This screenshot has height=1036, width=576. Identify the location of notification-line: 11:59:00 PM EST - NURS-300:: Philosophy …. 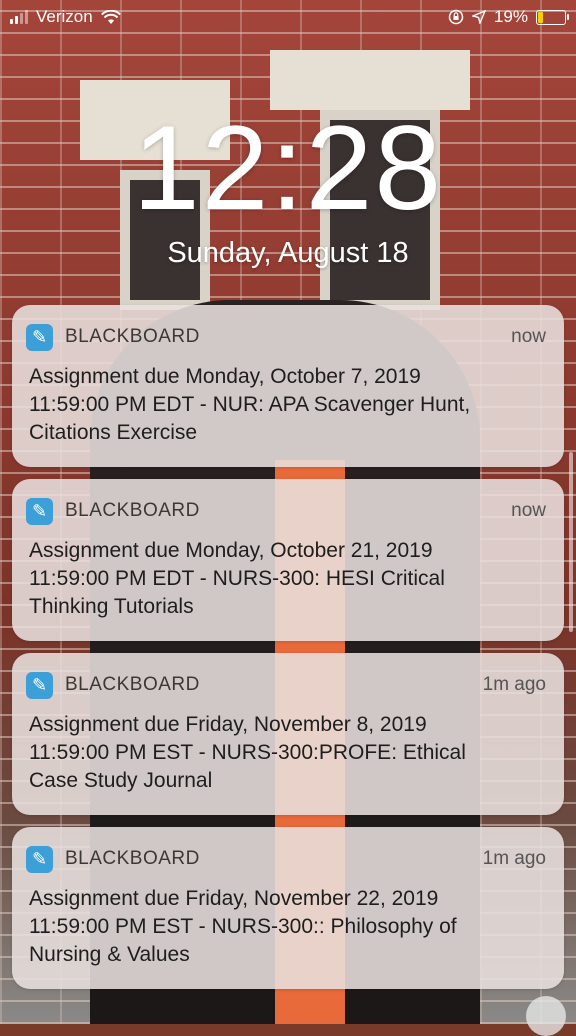
(243, 926).